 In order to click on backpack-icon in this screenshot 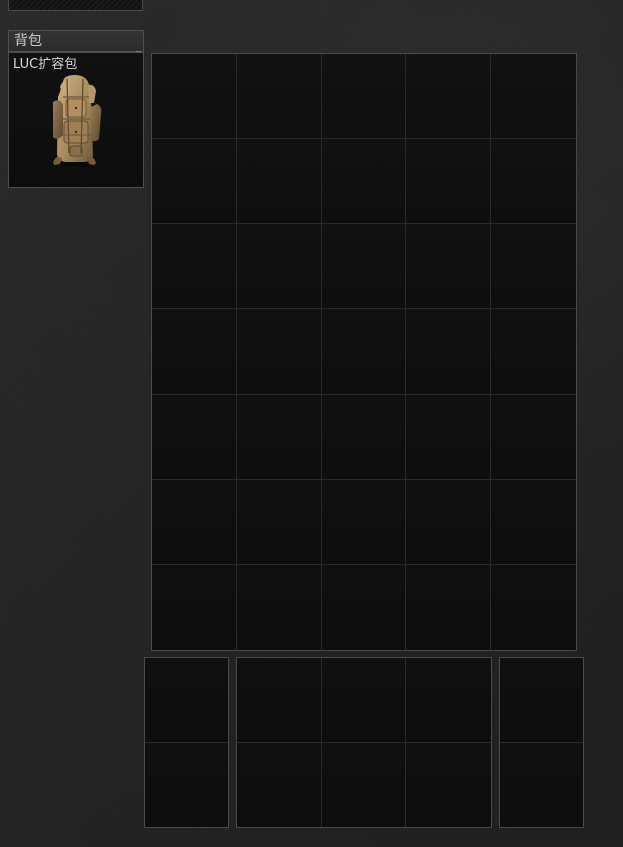, I will do `click(77, 120)`.